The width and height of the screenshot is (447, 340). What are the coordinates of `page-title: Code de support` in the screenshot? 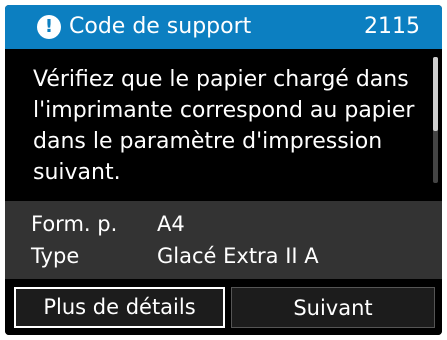 It's located at (160, 26).